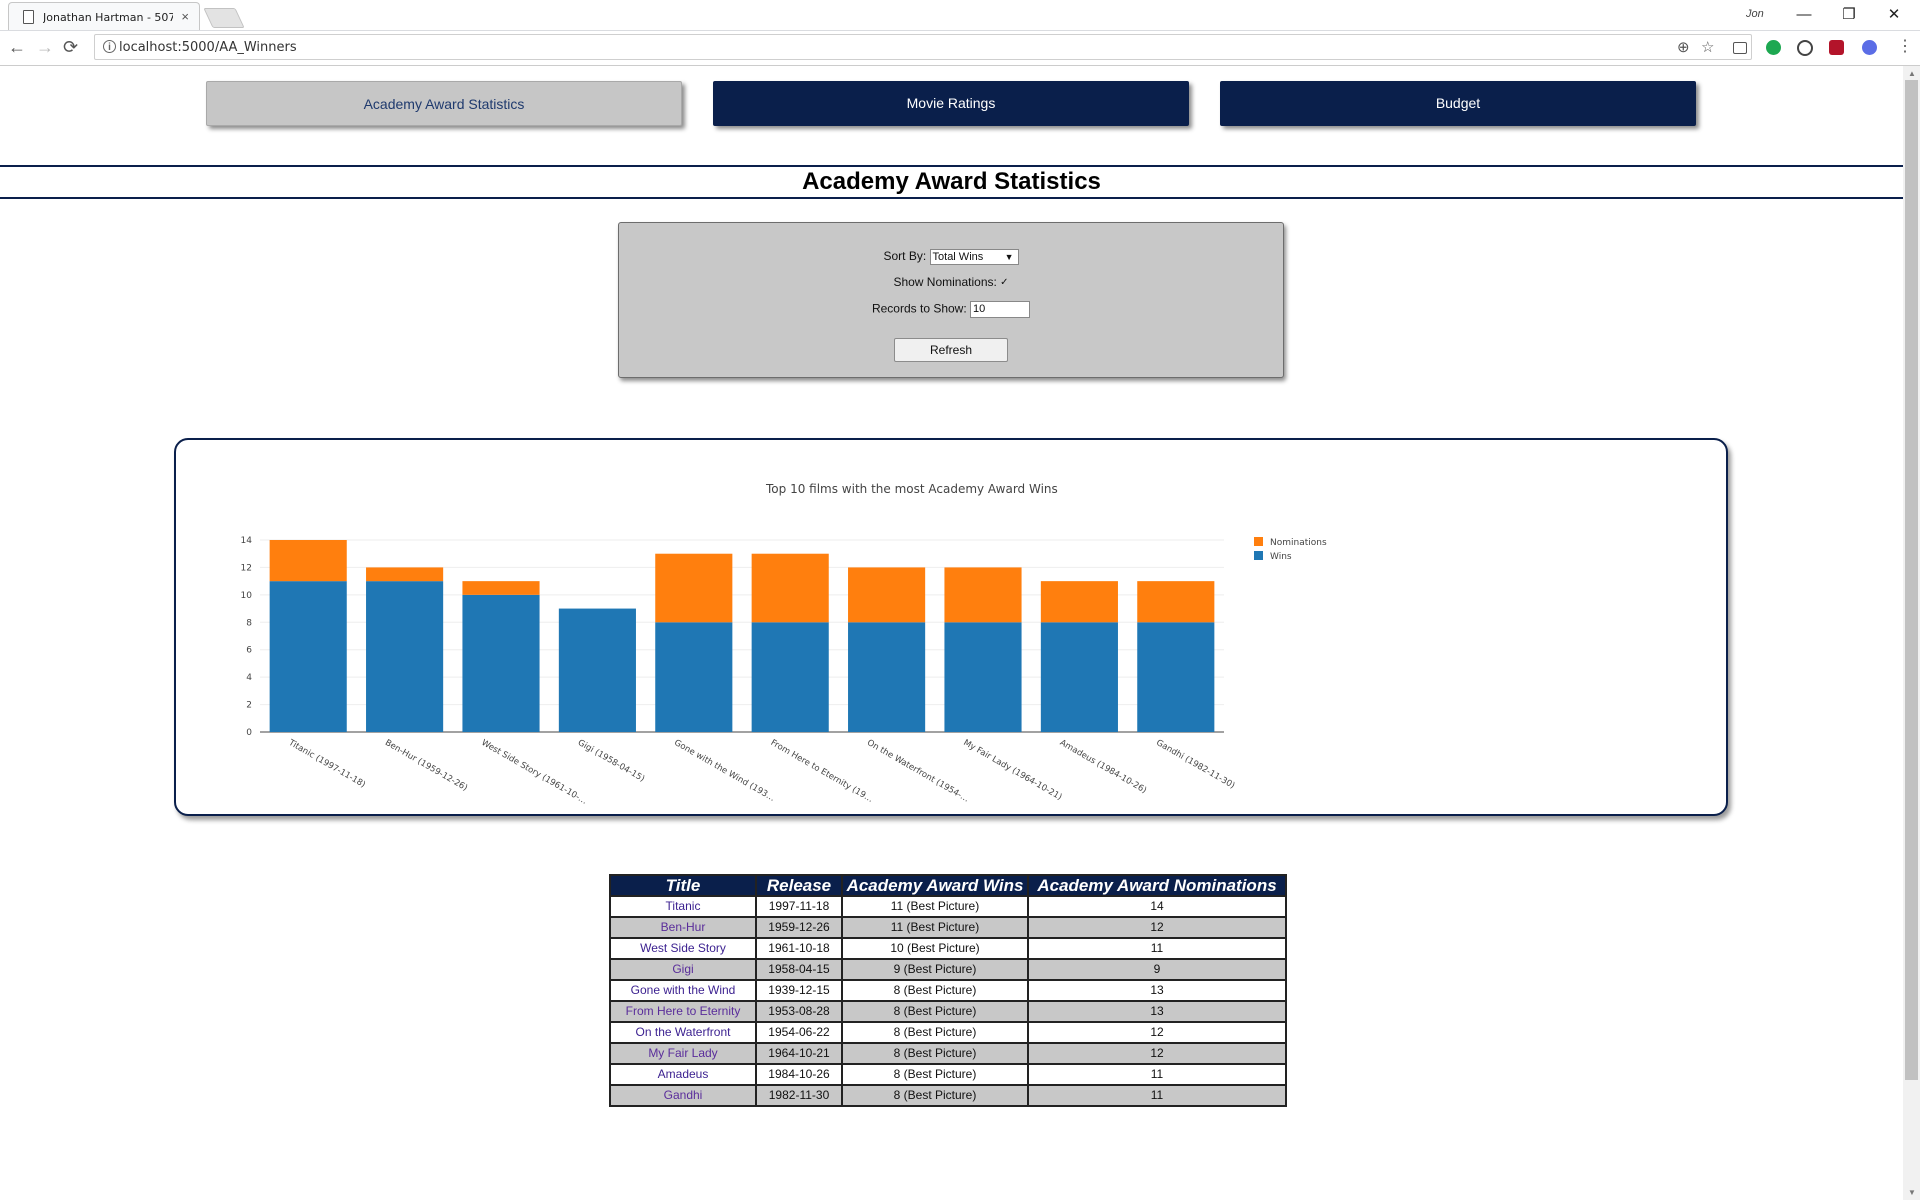 This screenshot has width=1920, height=1200. Describe the element at coordinates (1905, 47) in the screenshot. I see `menu-icon: ⋮` at that location.